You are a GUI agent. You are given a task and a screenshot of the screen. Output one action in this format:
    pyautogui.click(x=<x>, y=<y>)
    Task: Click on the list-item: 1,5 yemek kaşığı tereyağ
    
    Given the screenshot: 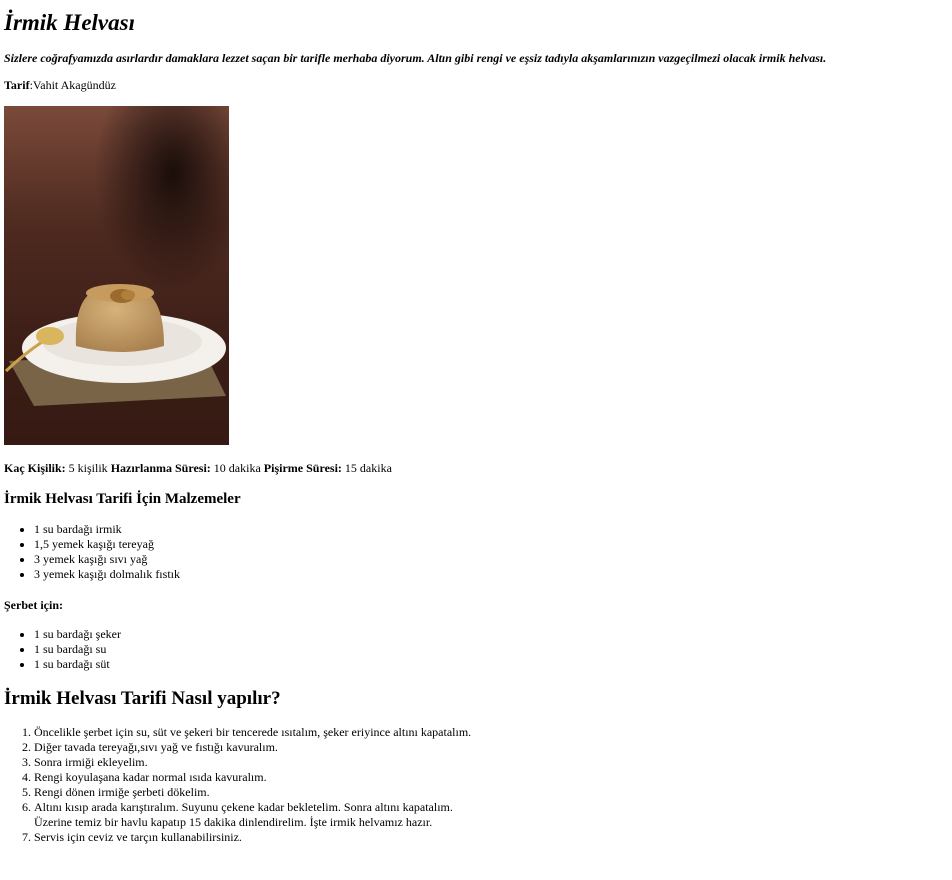 What is the action you would take?
    pyautogui.click(x=491, y=544)
    